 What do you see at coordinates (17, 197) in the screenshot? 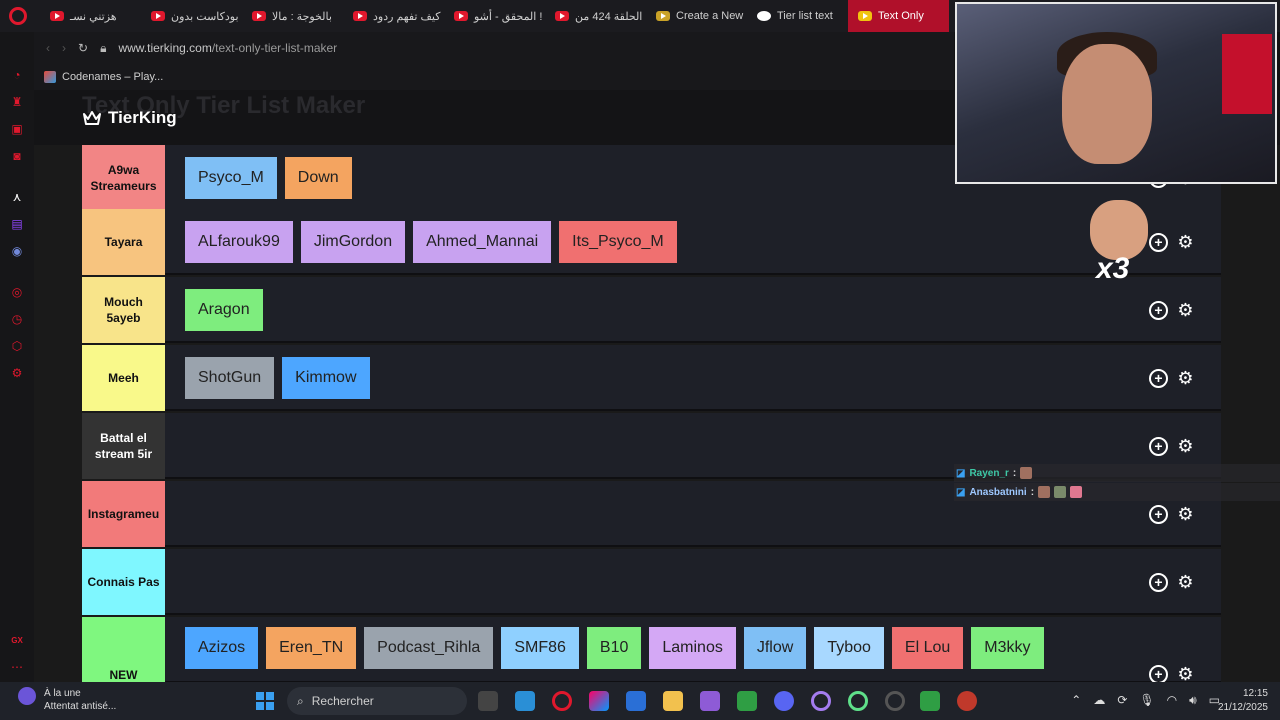
I see `aria-icon: ⋏` at bounding box center [17, 197].